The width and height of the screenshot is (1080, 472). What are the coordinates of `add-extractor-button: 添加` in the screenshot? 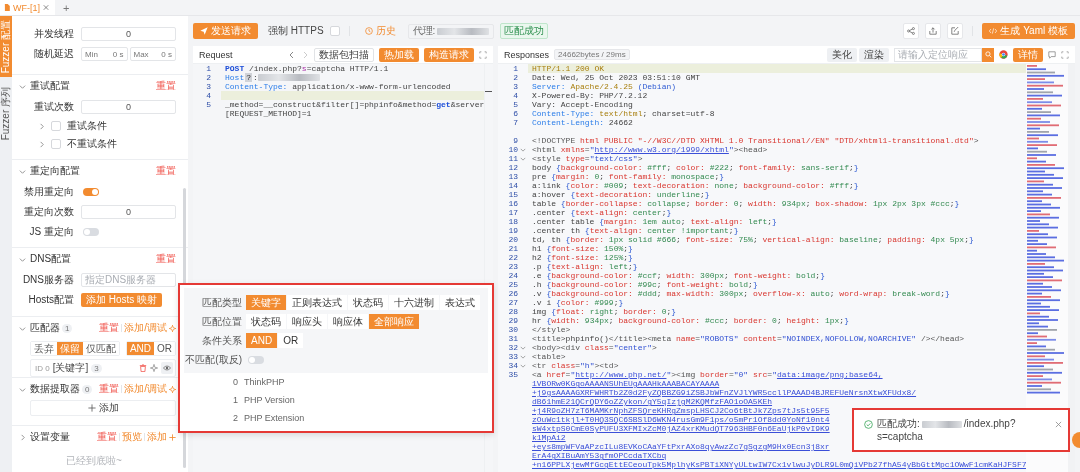 It's located at (103, 408).